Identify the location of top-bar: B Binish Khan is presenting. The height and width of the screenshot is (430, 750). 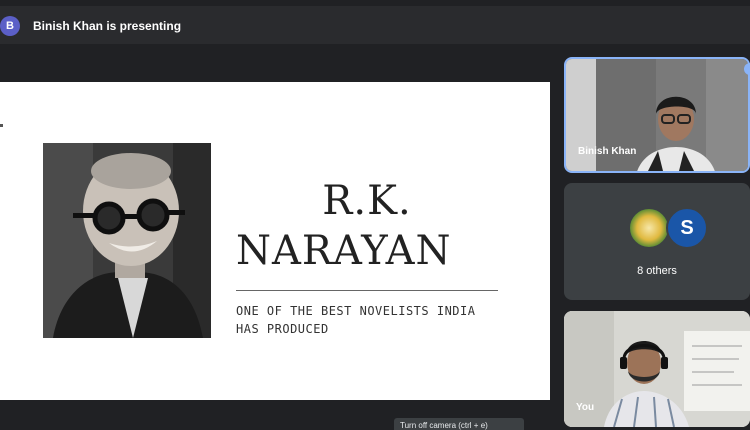
(375, 25).